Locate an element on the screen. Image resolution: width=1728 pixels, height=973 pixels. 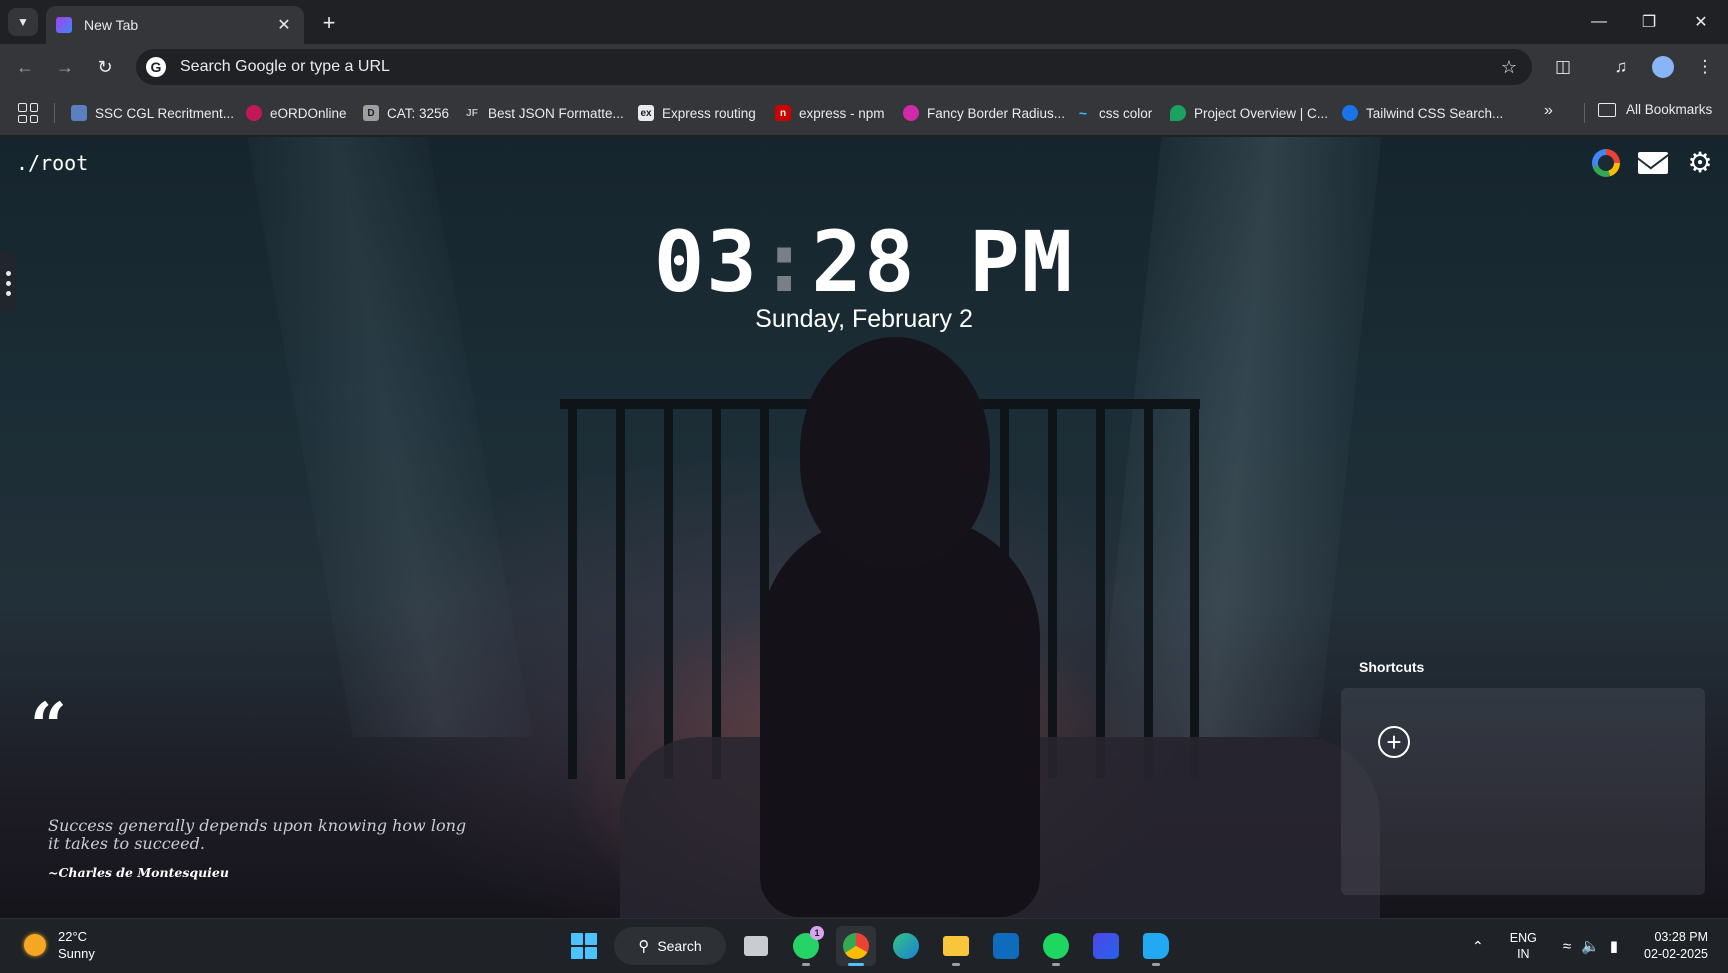
language-indicator: ENG IN is located at coordinates (1523, 946).